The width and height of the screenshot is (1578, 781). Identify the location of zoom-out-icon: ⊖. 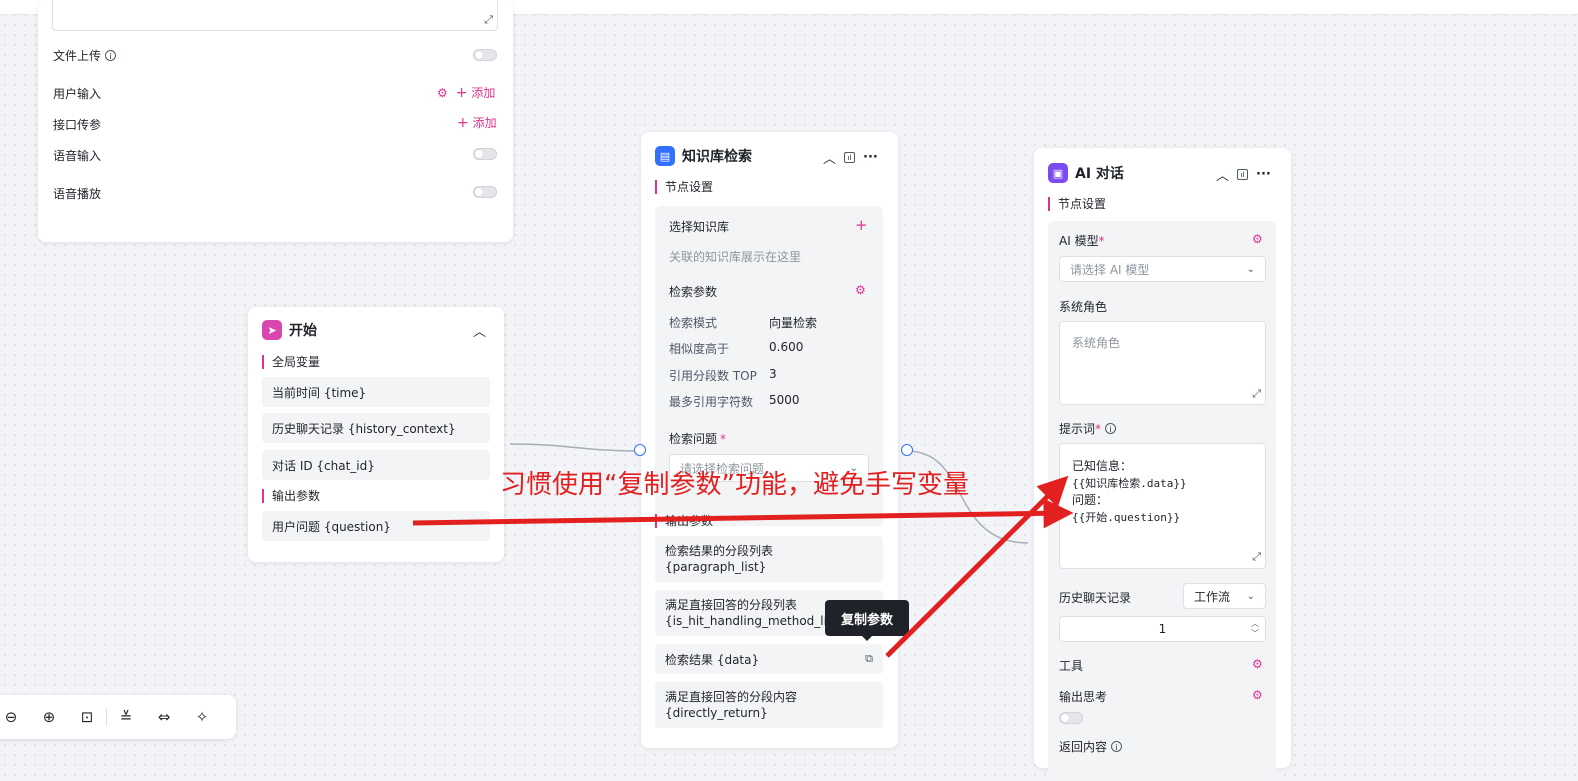
(15, 717).